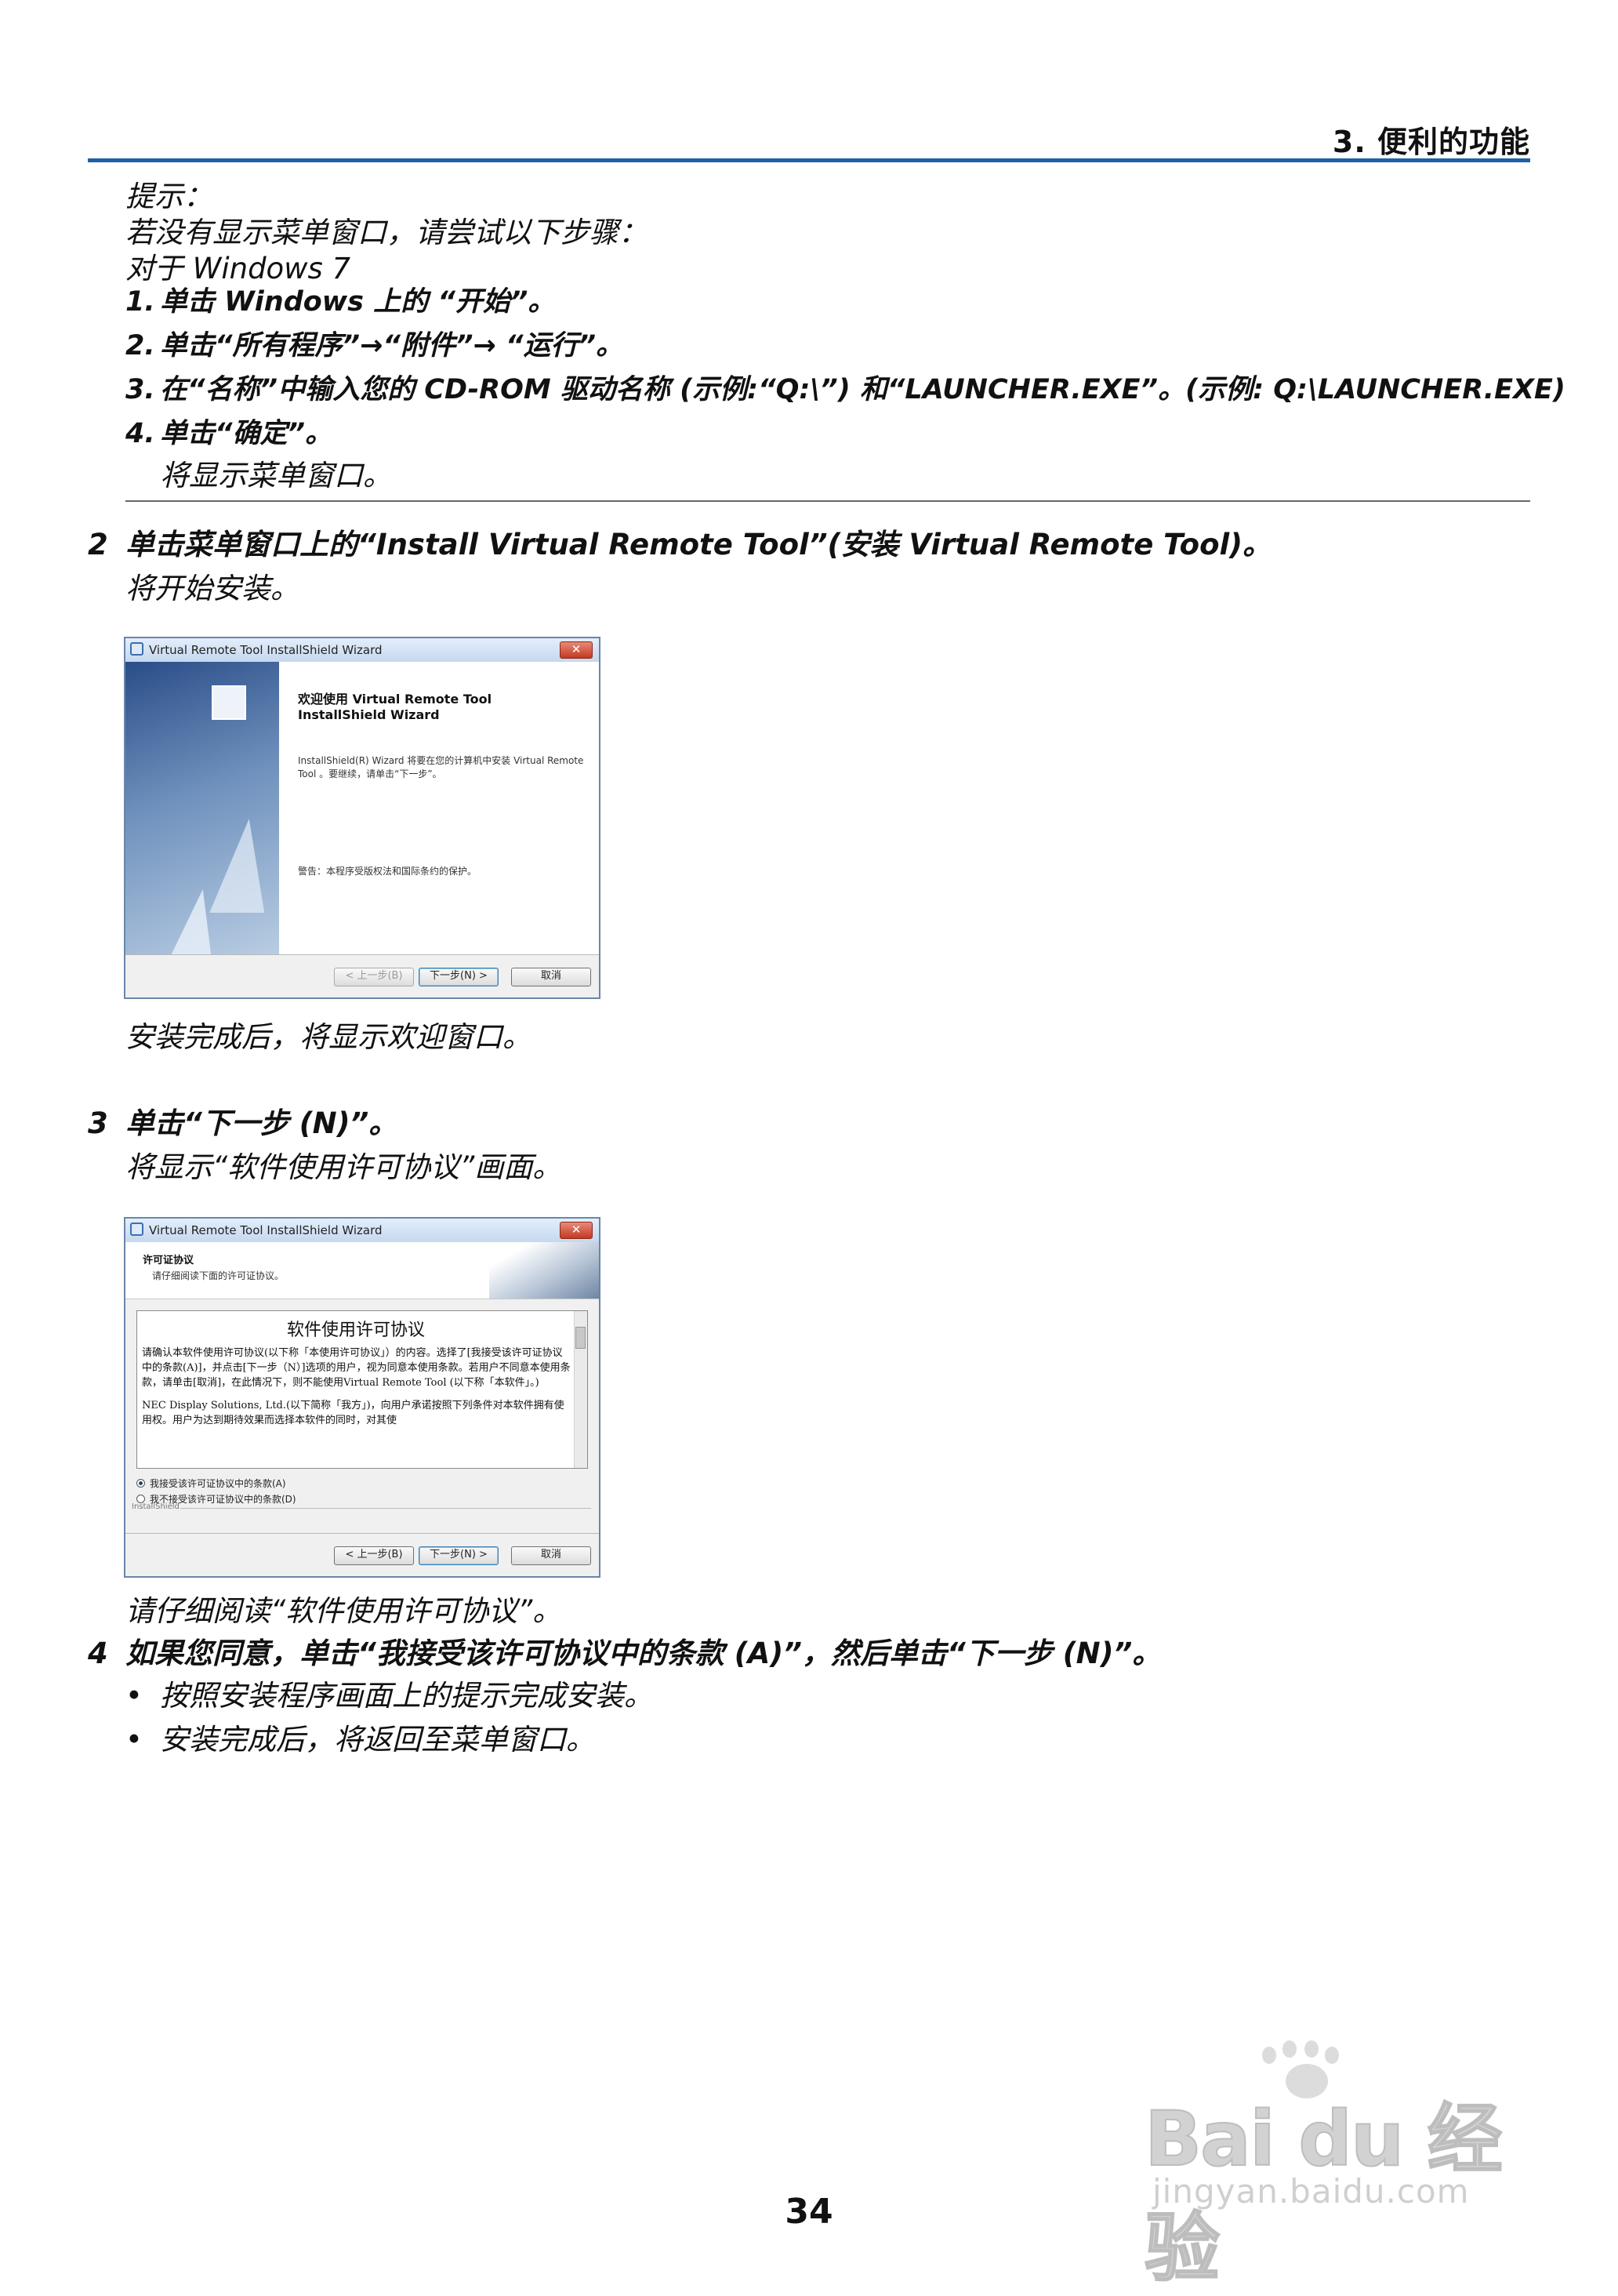  What do you see at coordinates (98, 1653) in the screenshot?
I see `step-number: 4` at bounding box center [98, 1653].